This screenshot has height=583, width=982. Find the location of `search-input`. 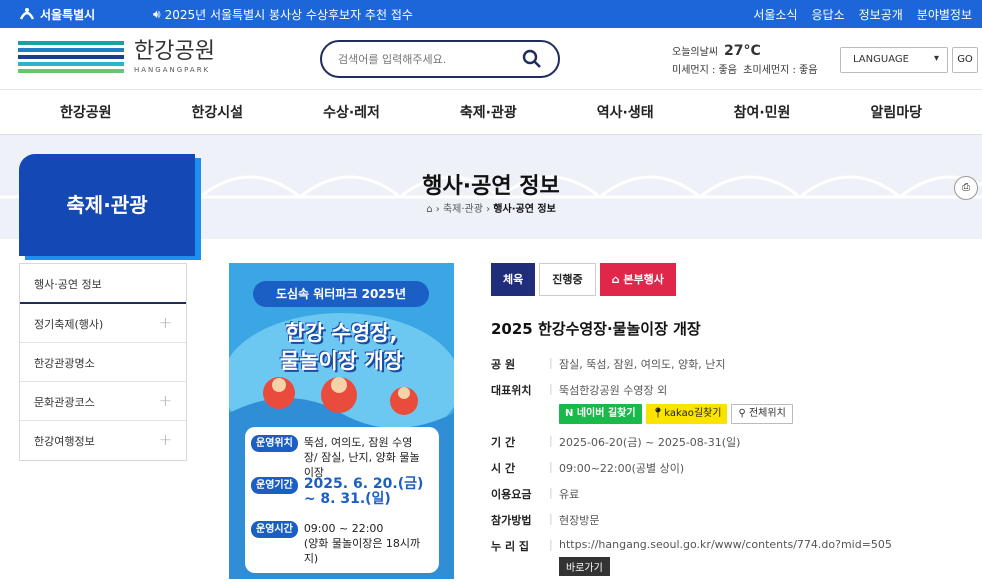

search-input is located at coordinates (428, 59).